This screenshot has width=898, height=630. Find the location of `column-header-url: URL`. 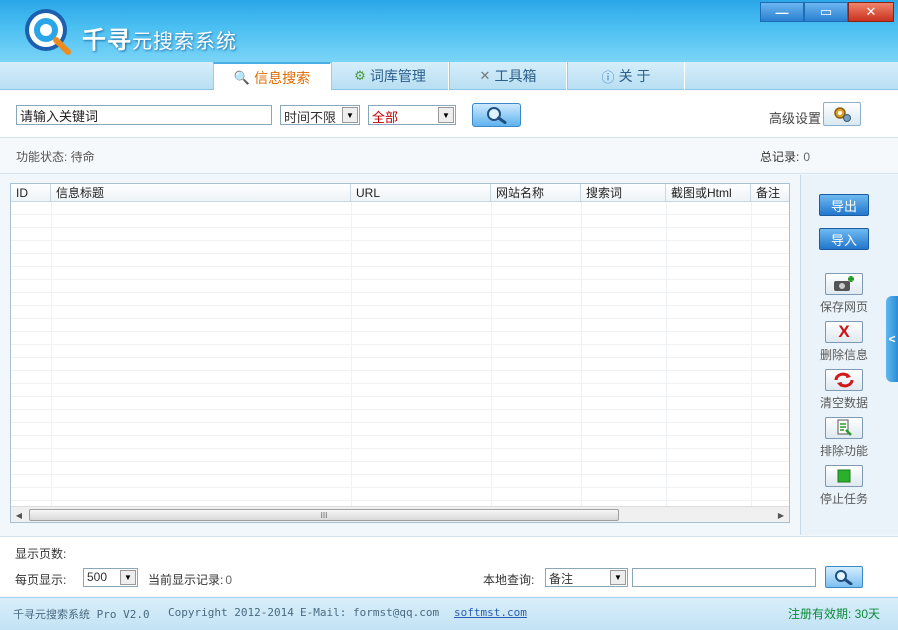

column-header-url: URL is located at coordinates (421, 193).